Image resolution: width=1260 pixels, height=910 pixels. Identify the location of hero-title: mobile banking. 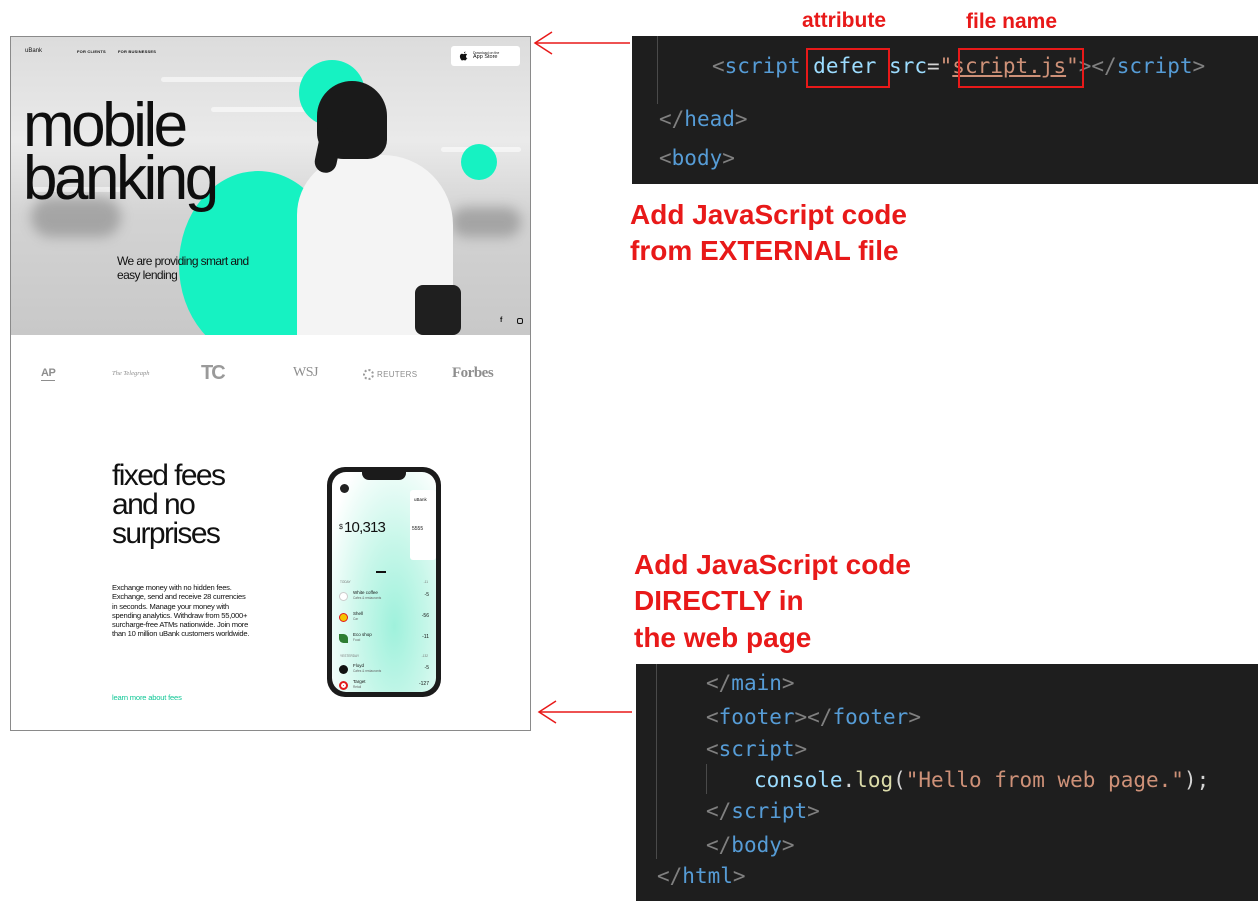
(163, 154).